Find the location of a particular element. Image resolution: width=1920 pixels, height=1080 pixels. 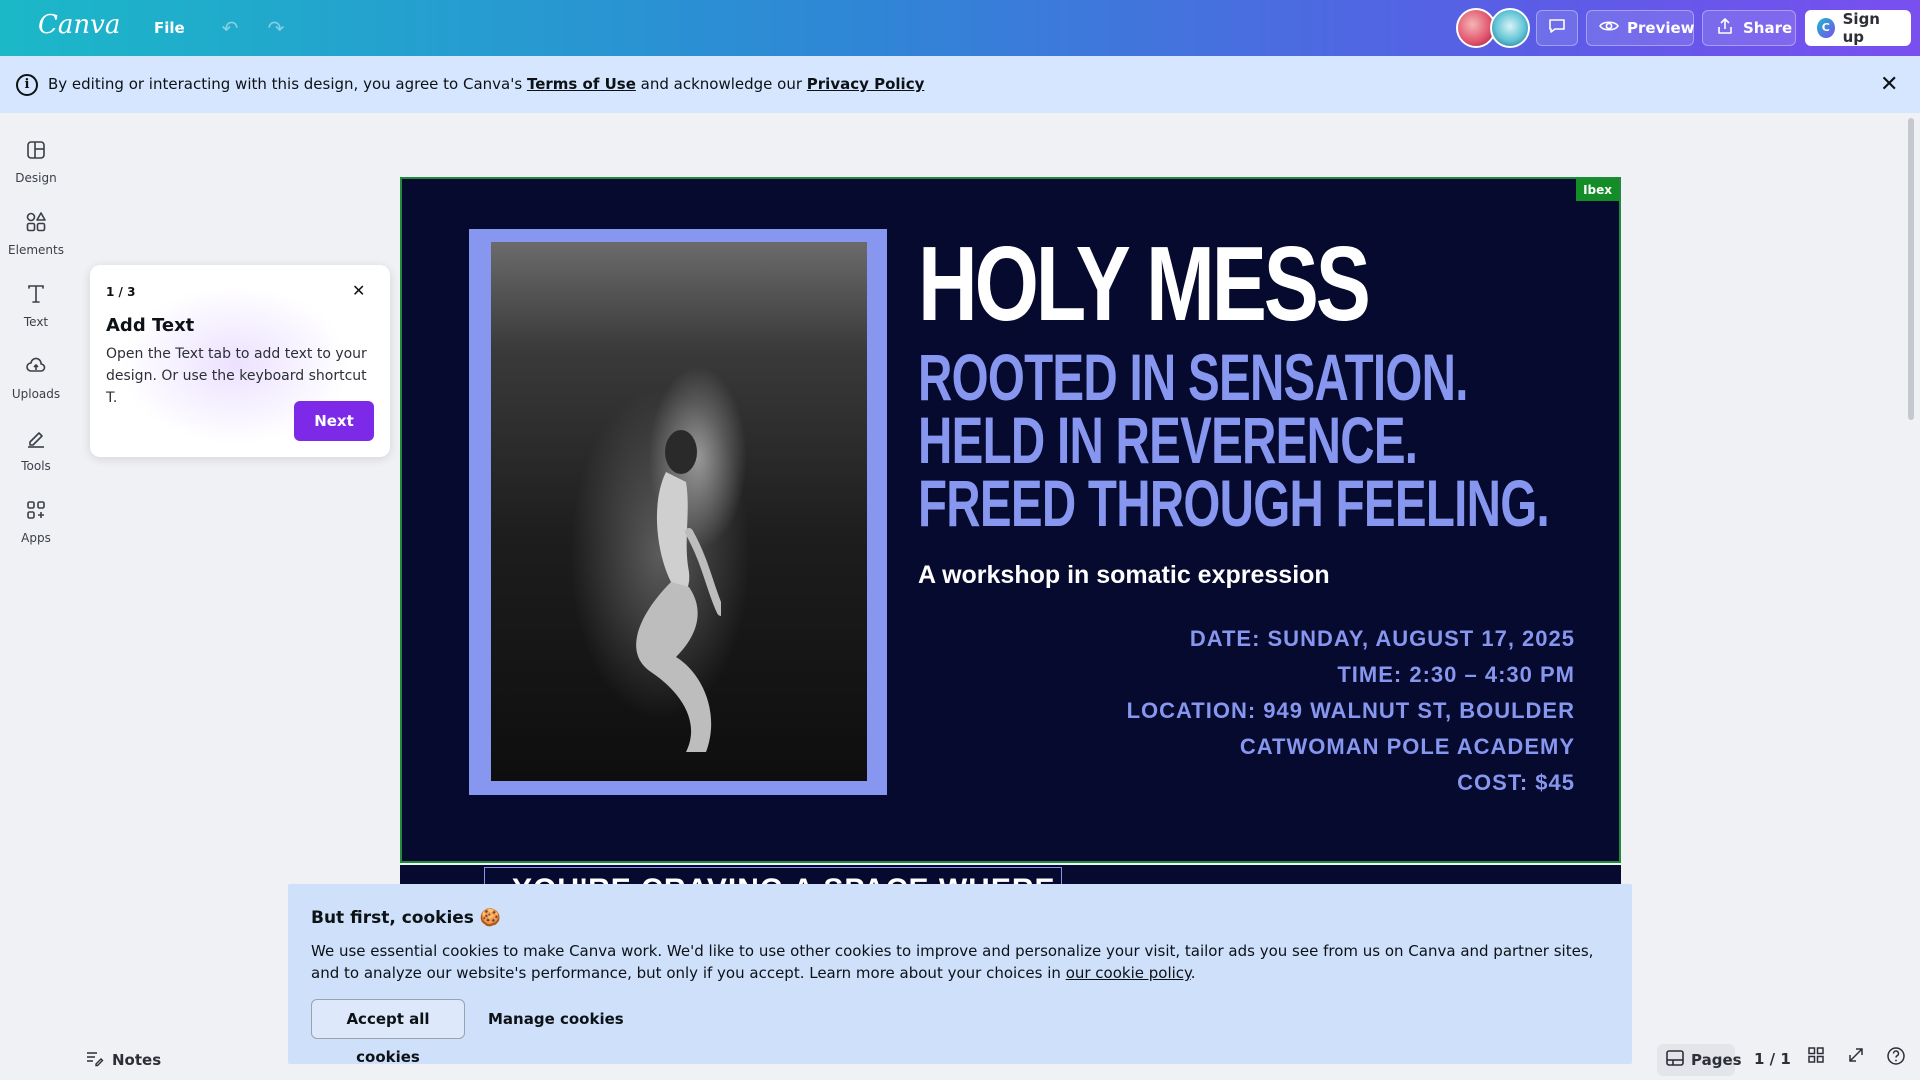

share-button: Share is located at coordinates (1749, 28).